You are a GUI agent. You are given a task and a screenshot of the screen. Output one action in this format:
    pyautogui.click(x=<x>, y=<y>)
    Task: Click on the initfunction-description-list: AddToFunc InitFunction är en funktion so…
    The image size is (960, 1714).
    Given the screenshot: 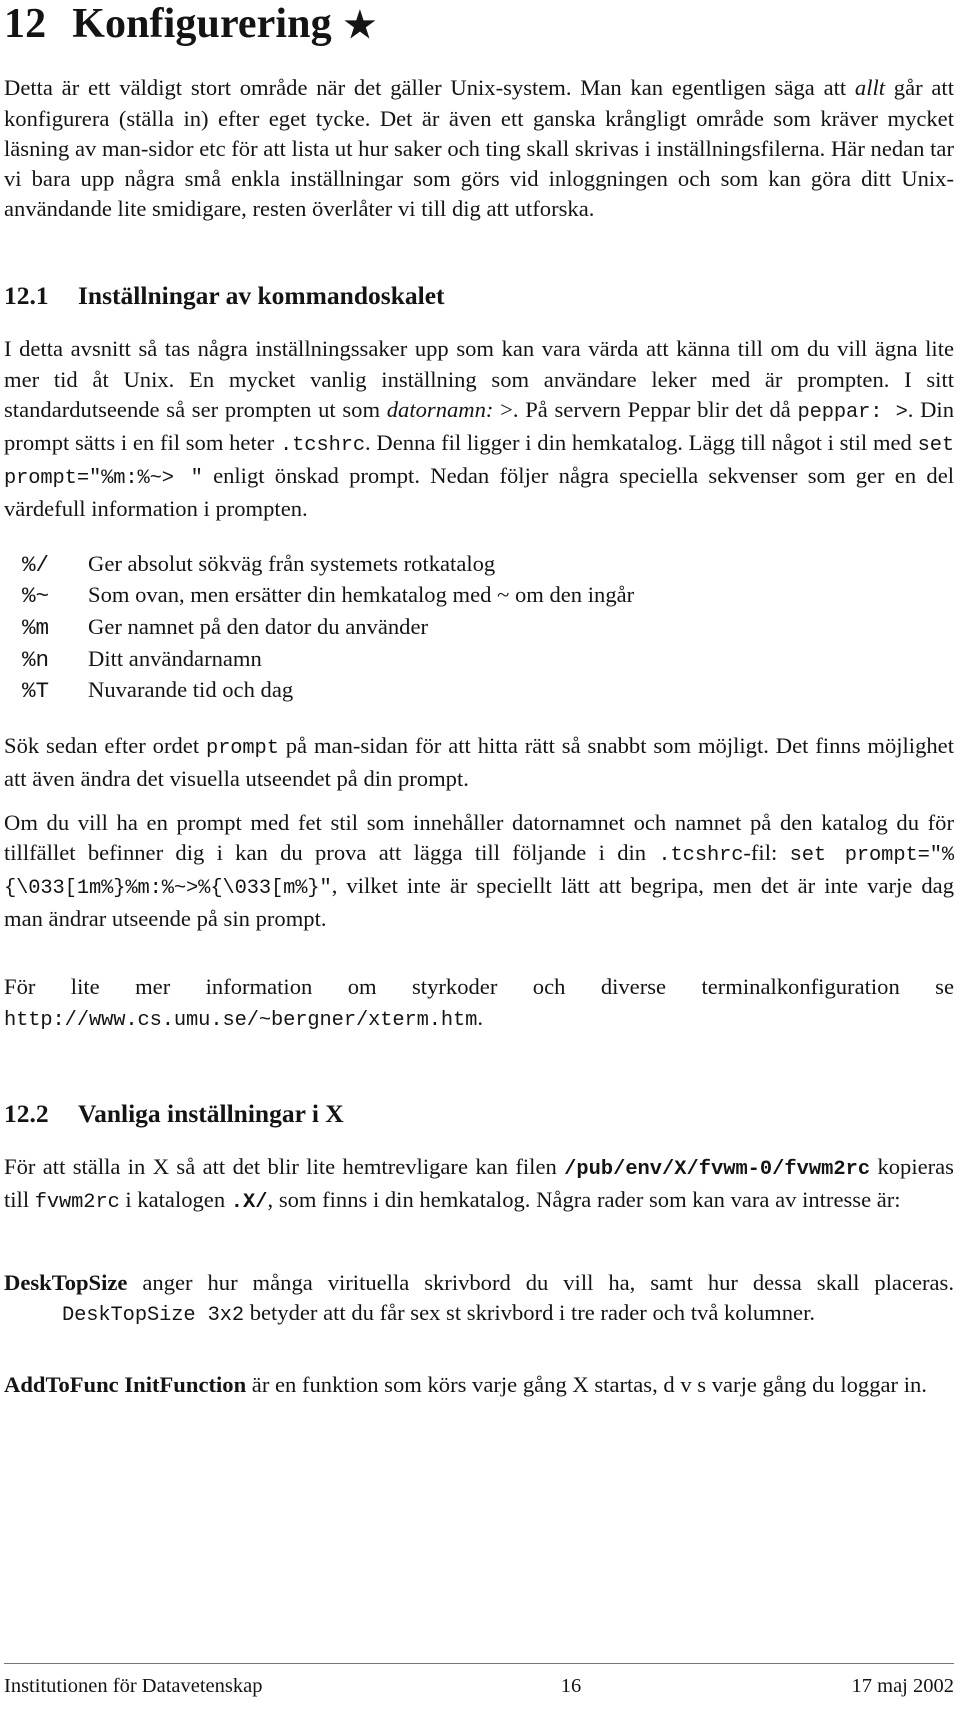 What is the action you would take?
    pyautogui.click(x=479, y=1385)
    